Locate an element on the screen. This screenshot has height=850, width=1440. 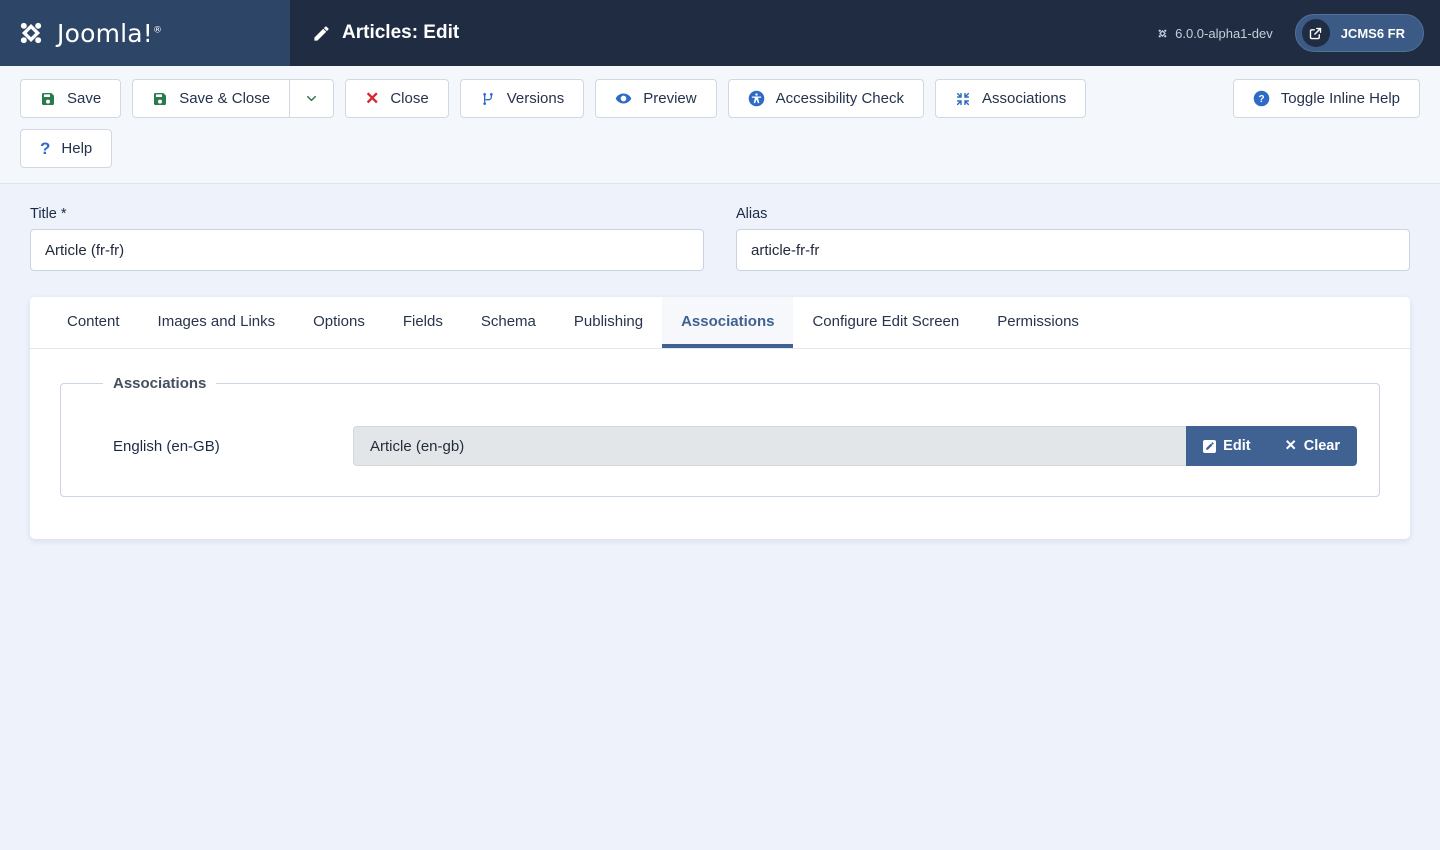
save-and-close-button-label: Save & Close is located at coordinates (225, 98).